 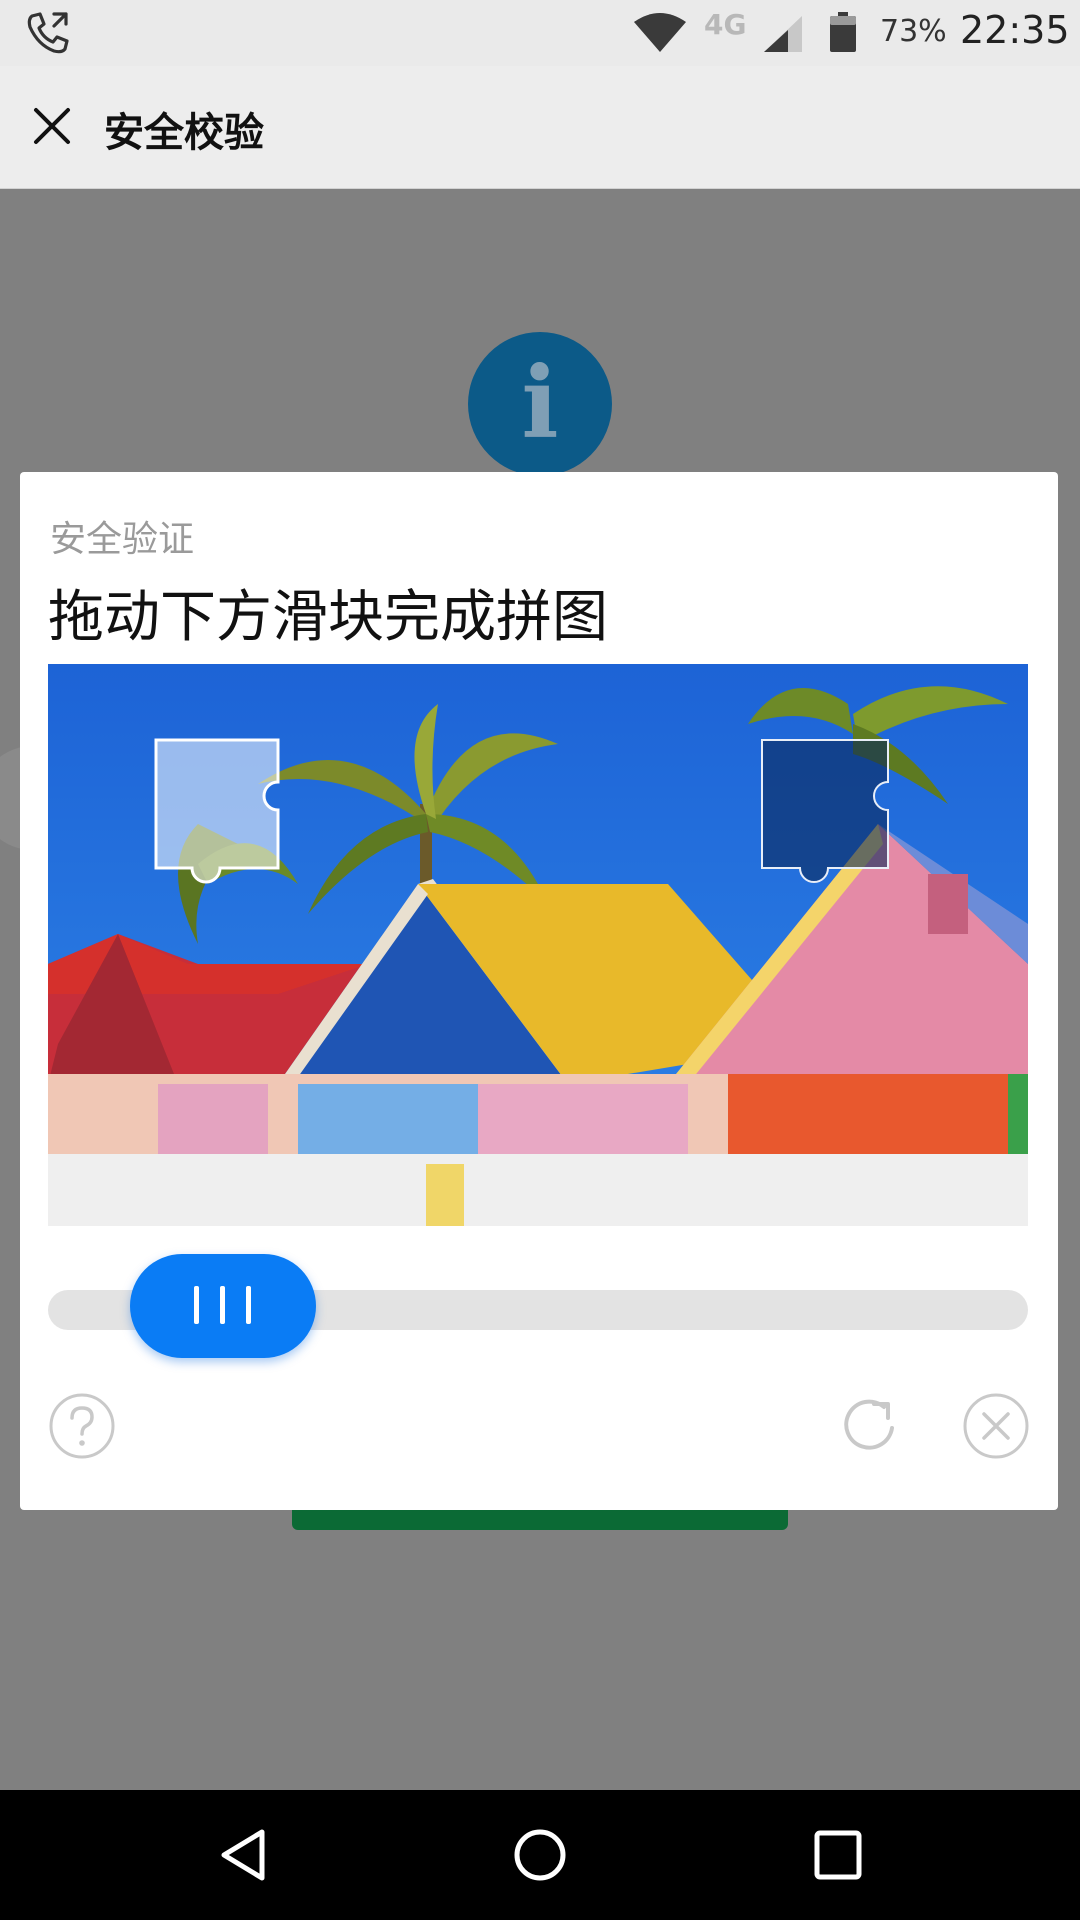 I want to click on wifi-icon, so click(x=660, y=32).